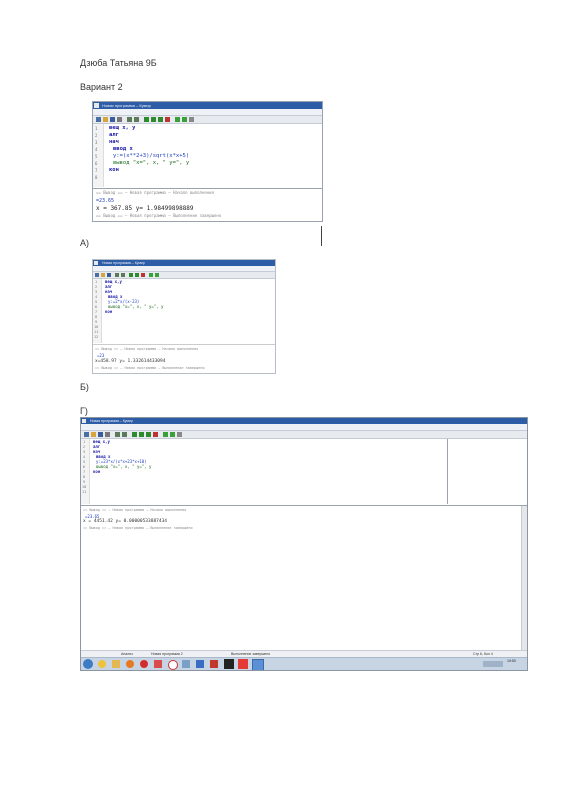 The height and width of the screenshot is (800, 566). Describe the element at coordinates (145, 208) in the screenshot. I see `output-line: x = 367.85 y= 1.98499898889` at that location.